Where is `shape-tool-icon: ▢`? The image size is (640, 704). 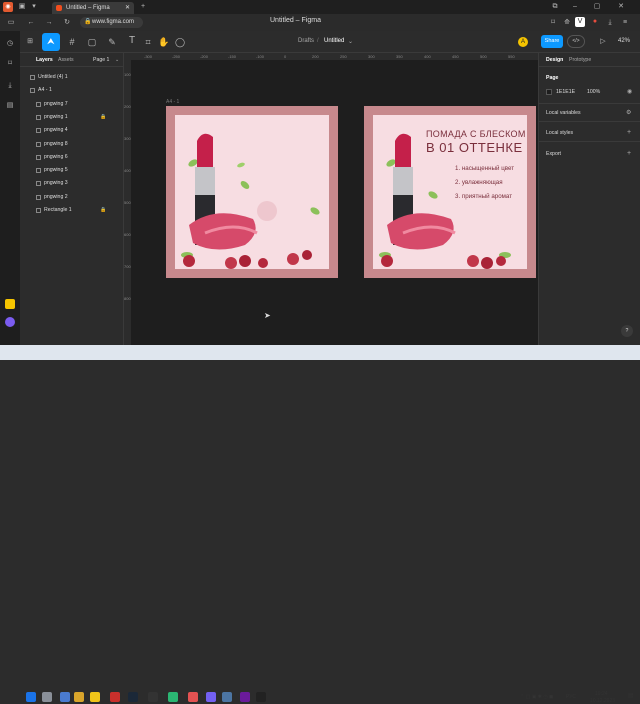
shape-tool-icon: ▢ is located at coordinates (92, 42).